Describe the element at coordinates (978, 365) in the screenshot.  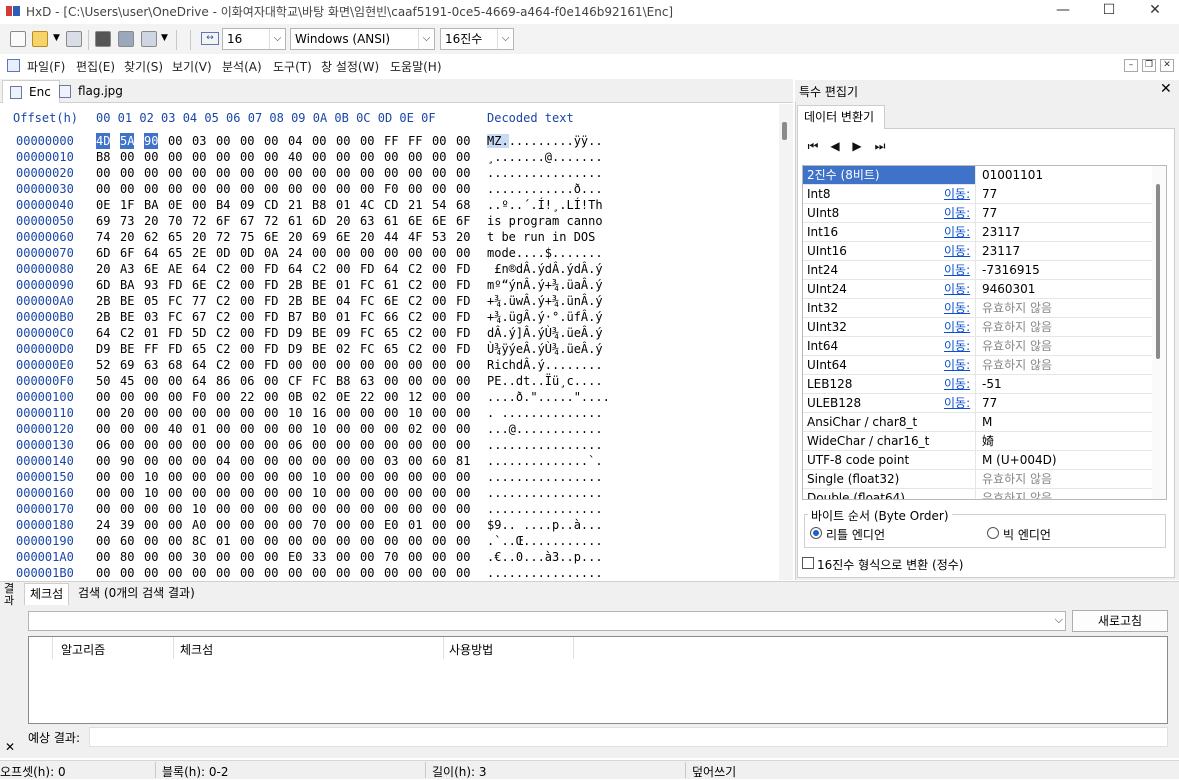
I see `inspector-row: UInt64 이동: 유효하지 않음` at that location.